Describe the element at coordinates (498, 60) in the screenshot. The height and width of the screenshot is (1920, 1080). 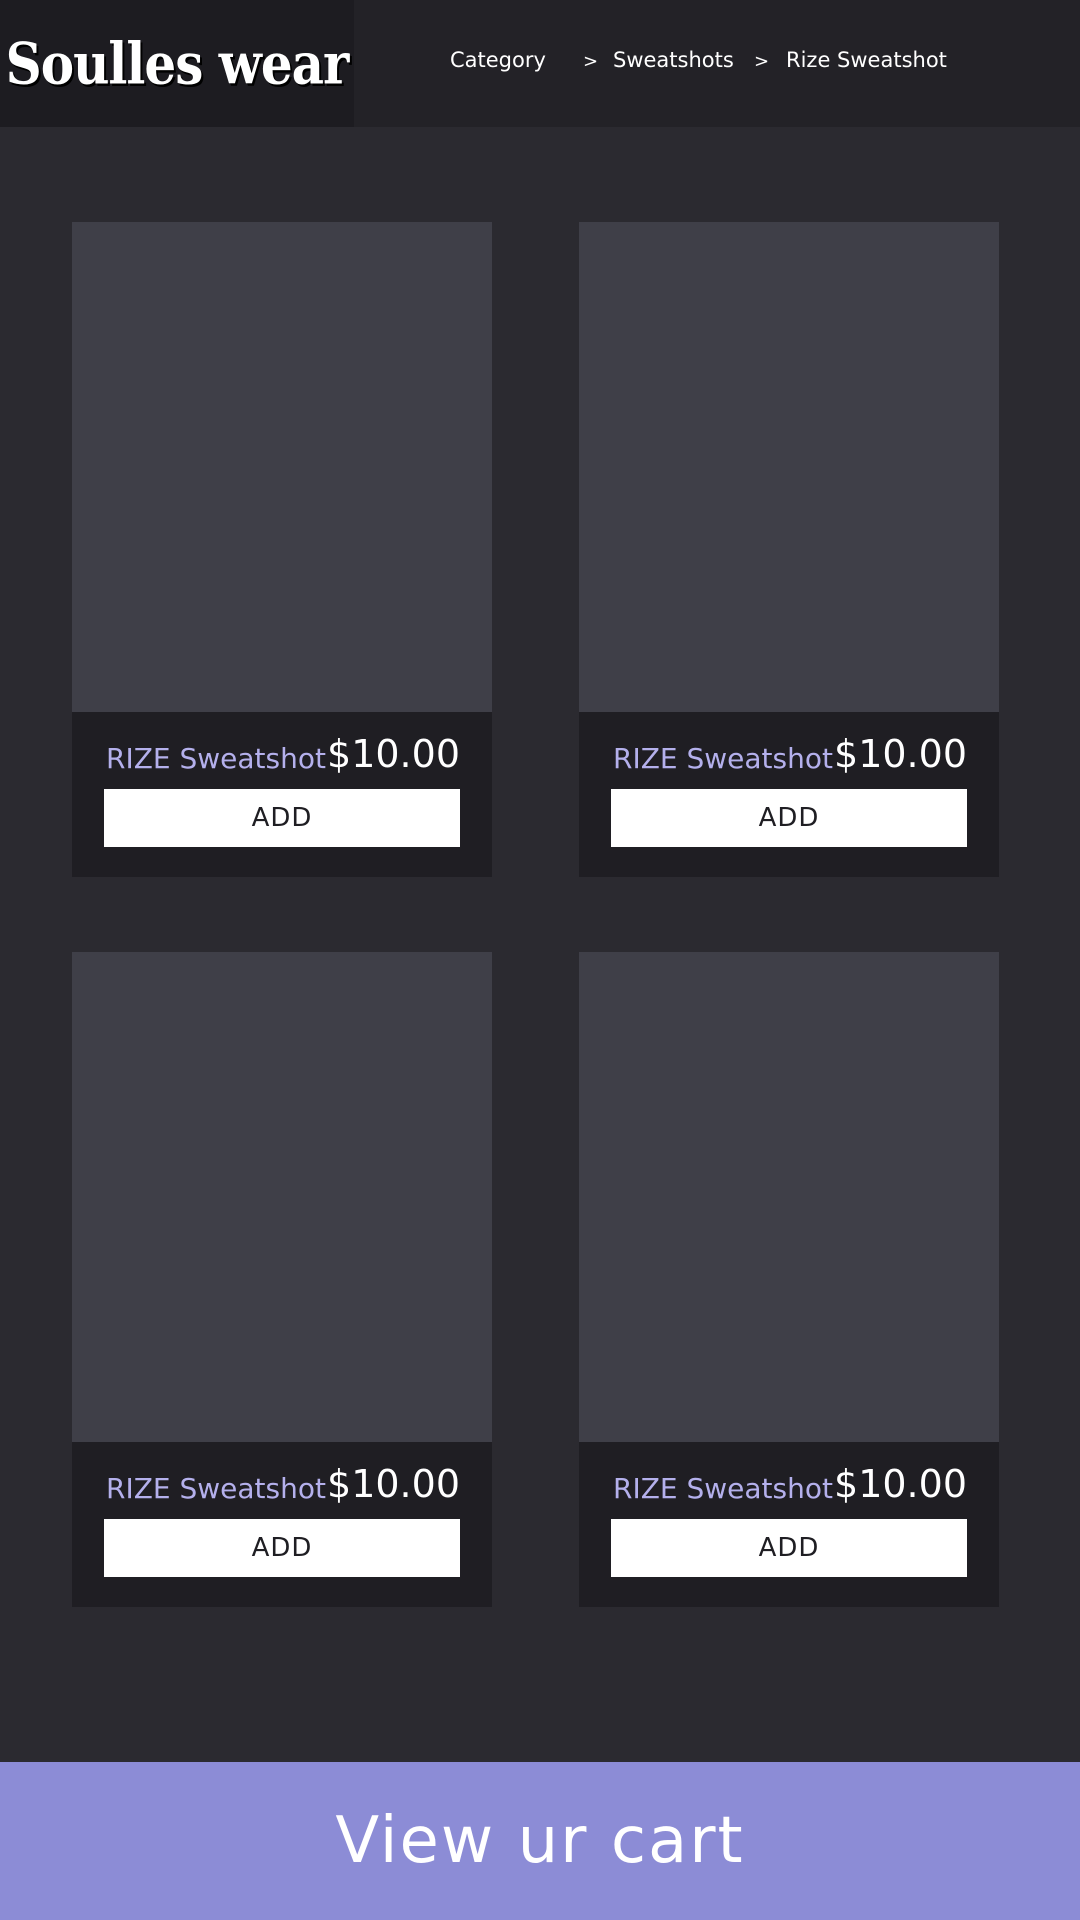
I see `breadcrumb-category: Category` at that location.